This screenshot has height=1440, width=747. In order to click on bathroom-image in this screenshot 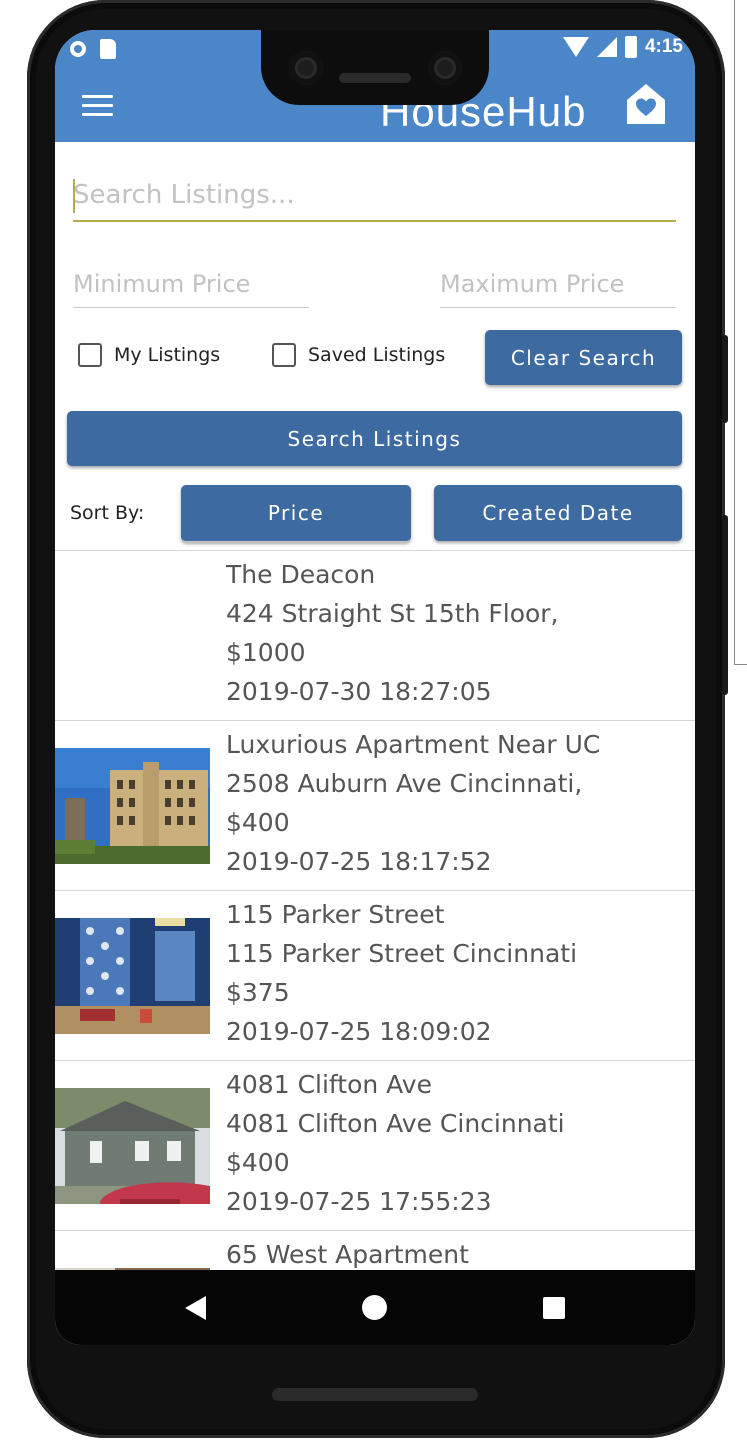, I will do `click(132, 976)`.